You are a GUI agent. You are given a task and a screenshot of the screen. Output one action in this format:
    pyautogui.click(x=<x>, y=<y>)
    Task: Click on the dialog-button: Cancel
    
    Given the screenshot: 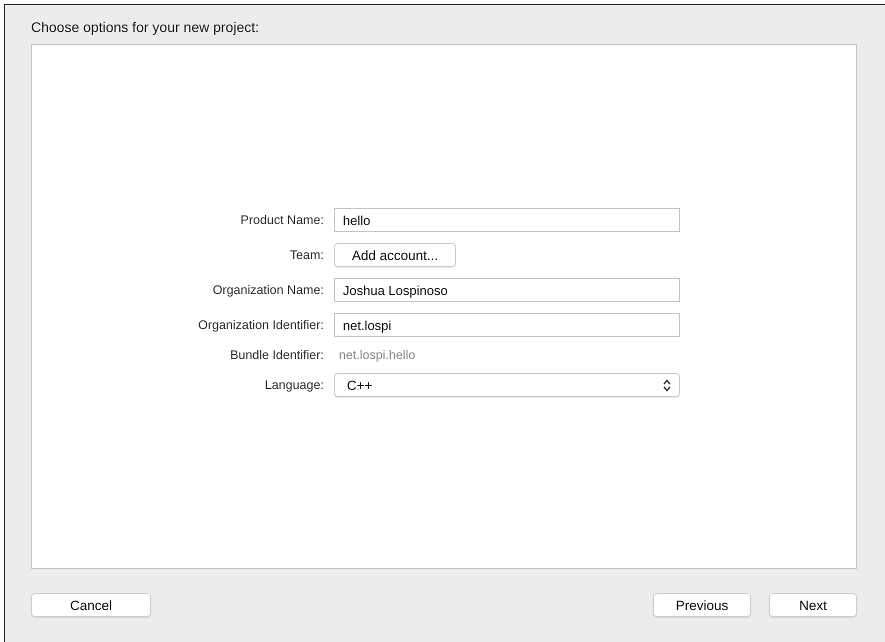 What is the action you would take?
    pyautogui.click(x=91, y=605)
    